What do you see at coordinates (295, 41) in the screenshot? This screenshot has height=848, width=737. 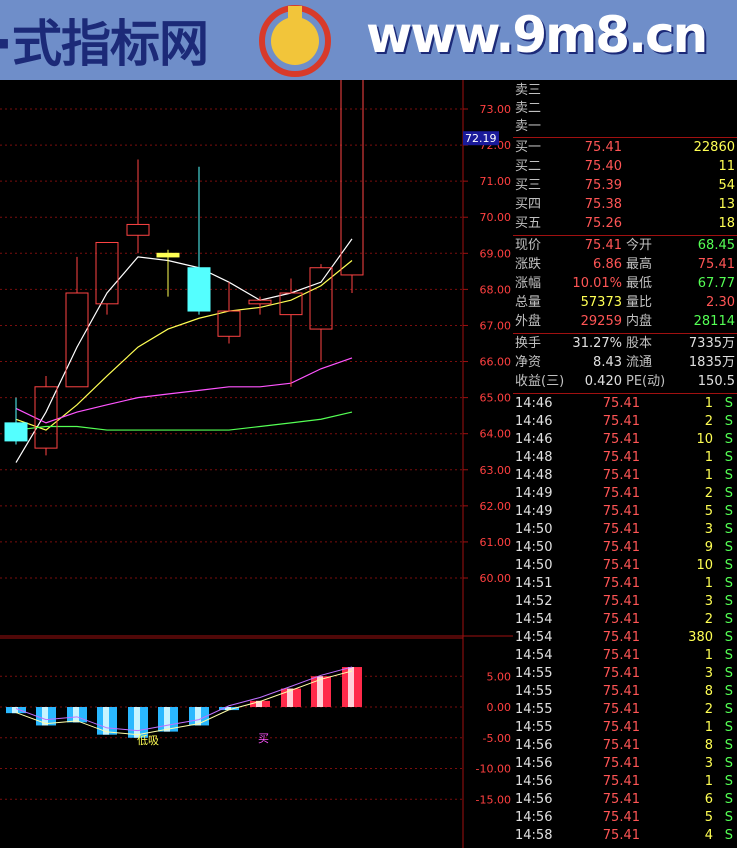 I see `logo-icon` at bounding box center [295, 41].